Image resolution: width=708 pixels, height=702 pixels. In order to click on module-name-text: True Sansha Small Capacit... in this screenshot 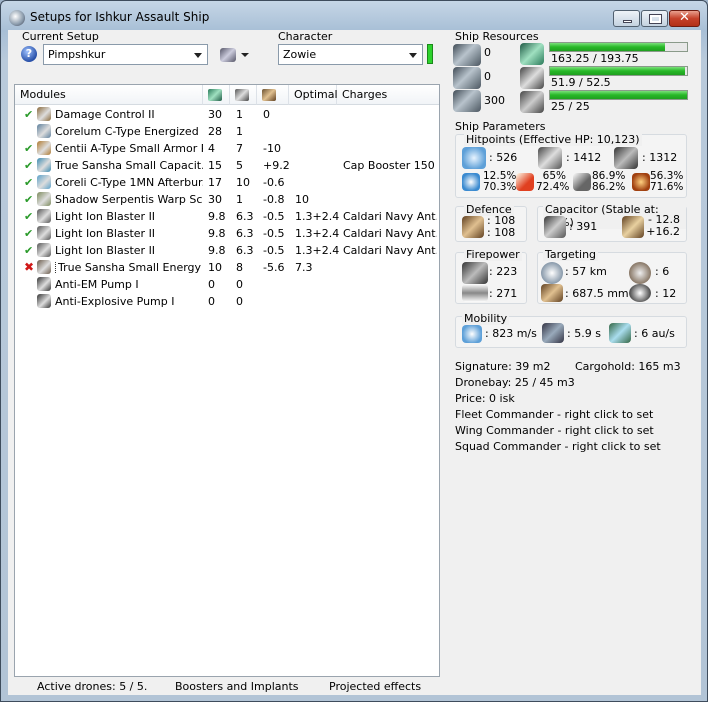, I will do `click(129, 165)`.